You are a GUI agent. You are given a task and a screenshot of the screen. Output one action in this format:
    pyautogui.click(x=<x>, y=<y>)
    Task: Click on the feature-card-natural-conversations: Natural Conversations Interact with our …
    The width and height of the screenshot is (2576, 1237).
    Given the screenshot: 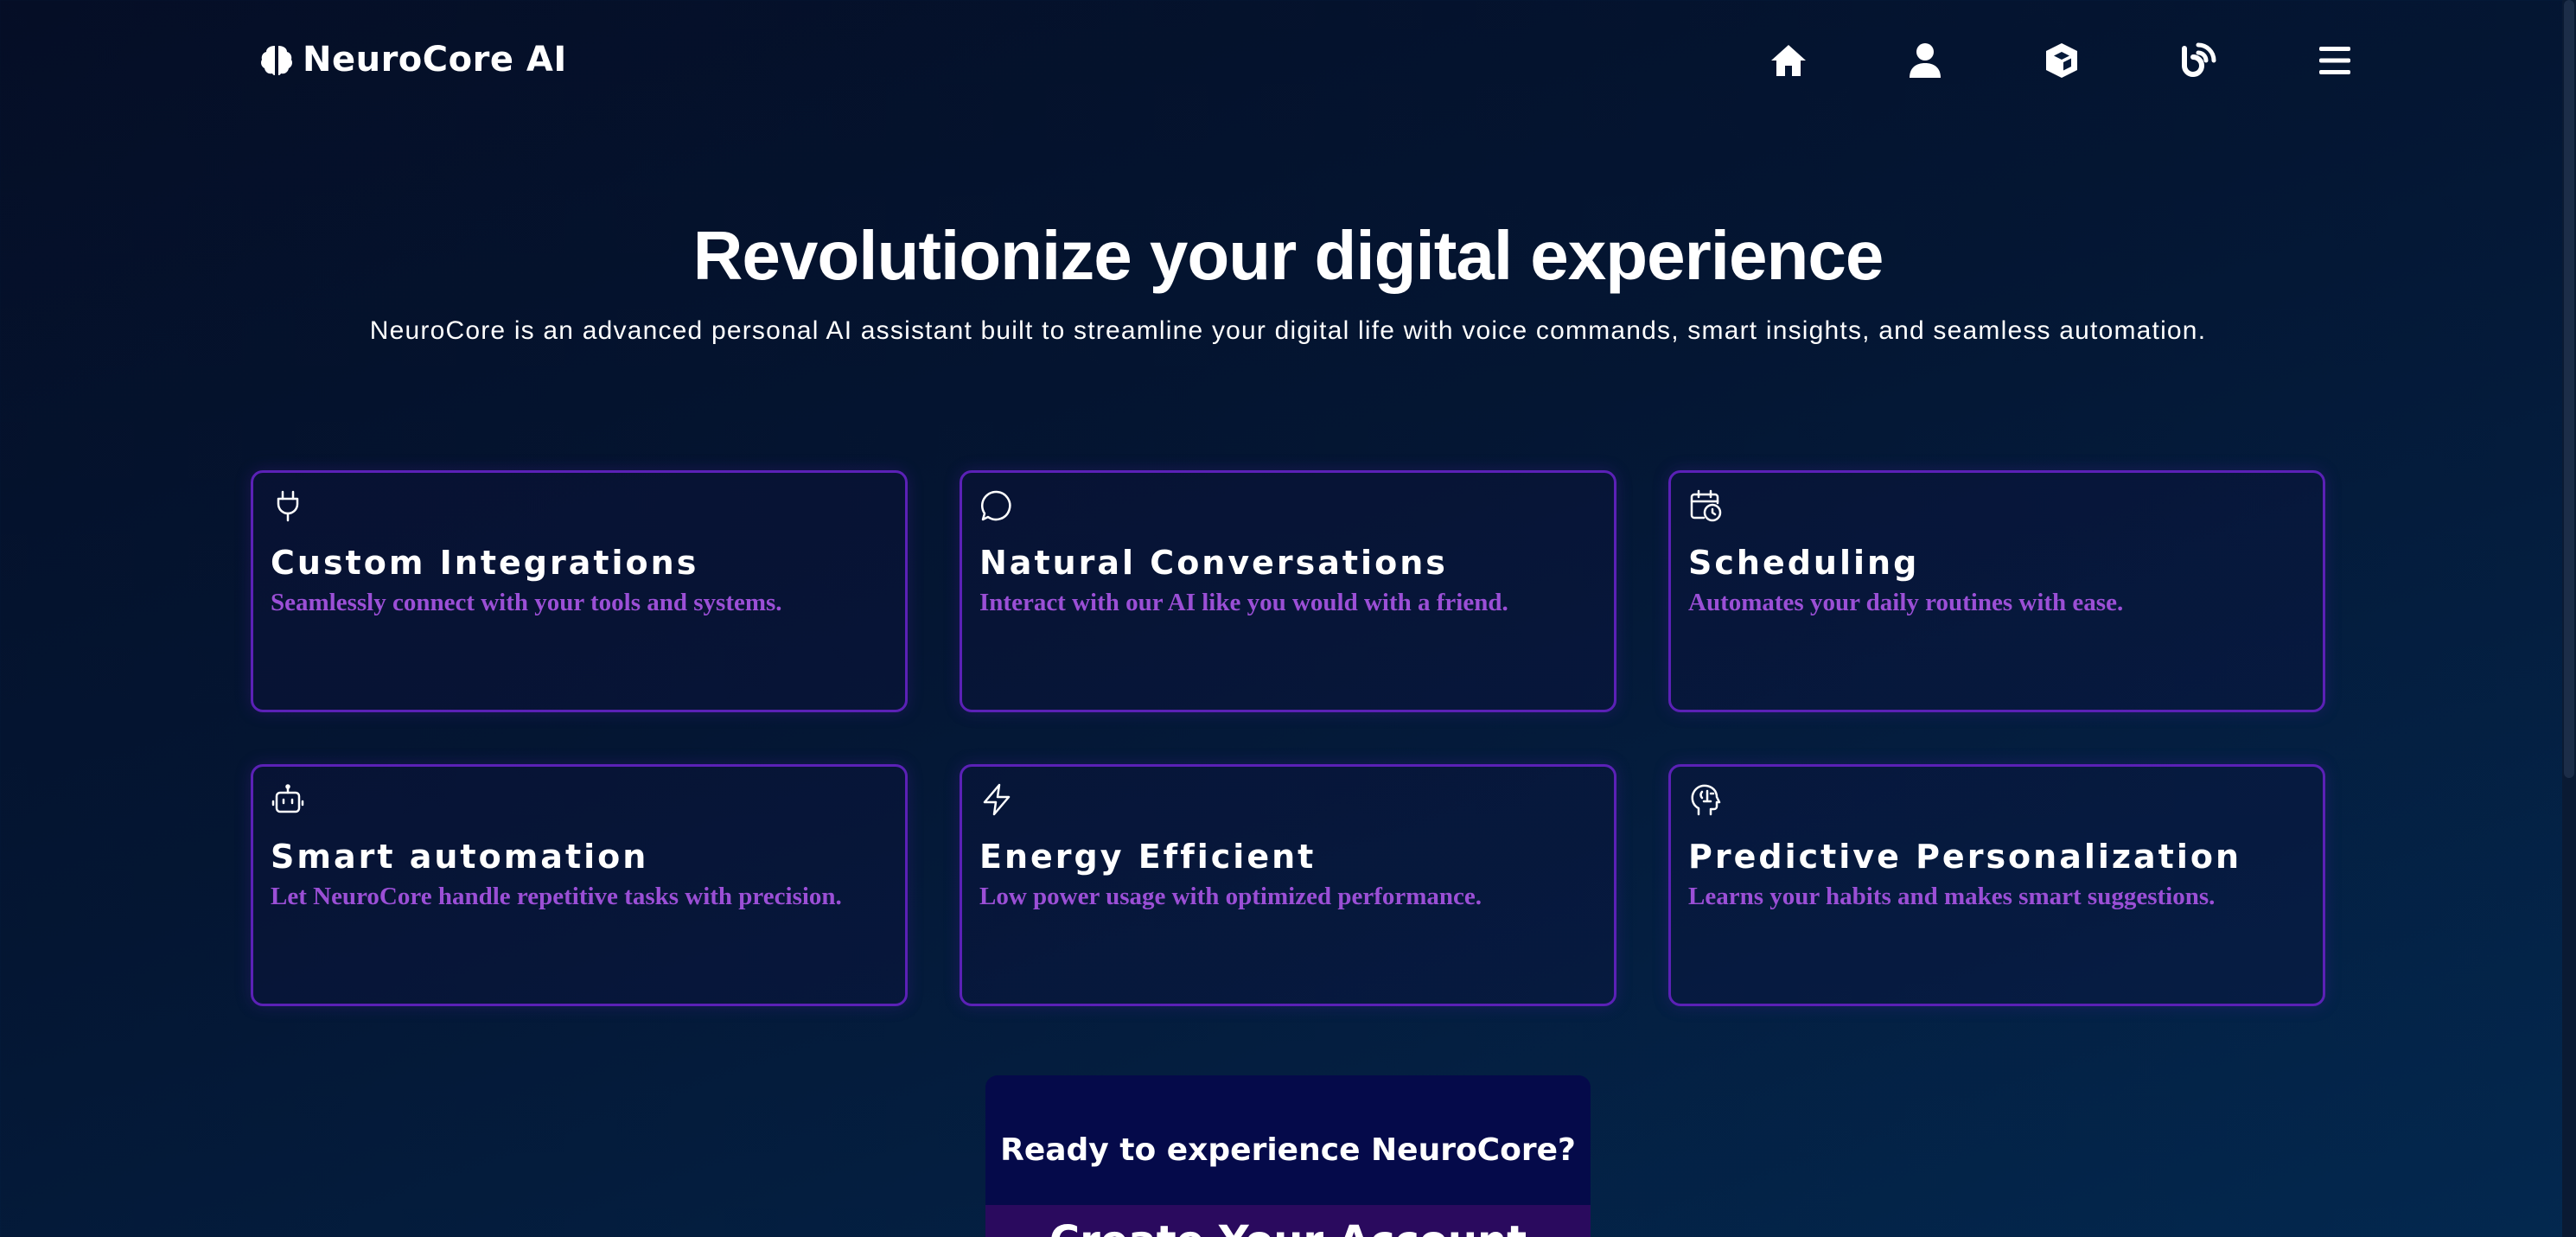 What is the action you would take?
    pyautogui.click(x=1288, y=591)
    